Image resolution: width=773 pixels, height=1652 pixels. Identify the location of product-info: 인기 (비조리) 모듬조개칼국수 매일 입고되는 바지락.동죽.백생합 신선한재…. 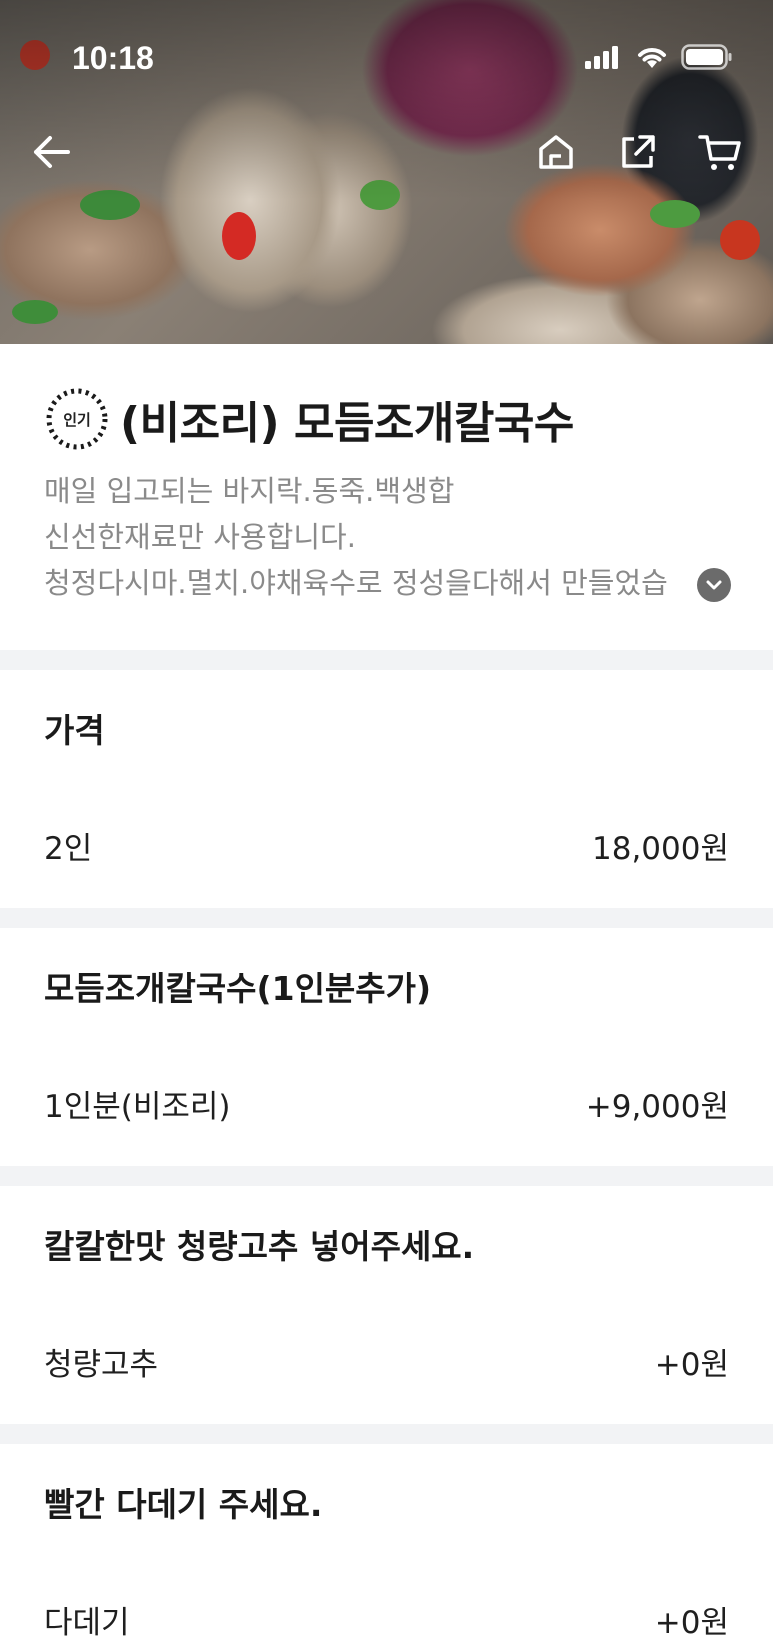
(386, 496).